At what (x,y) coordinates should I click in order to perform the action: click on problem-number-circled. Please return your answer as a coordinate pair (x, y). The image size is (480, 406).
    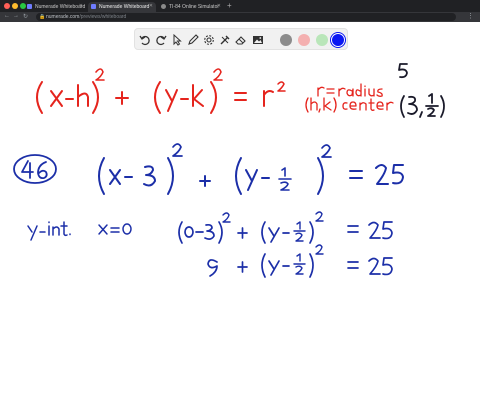
    Looking at the image, I should click on (35, 169).